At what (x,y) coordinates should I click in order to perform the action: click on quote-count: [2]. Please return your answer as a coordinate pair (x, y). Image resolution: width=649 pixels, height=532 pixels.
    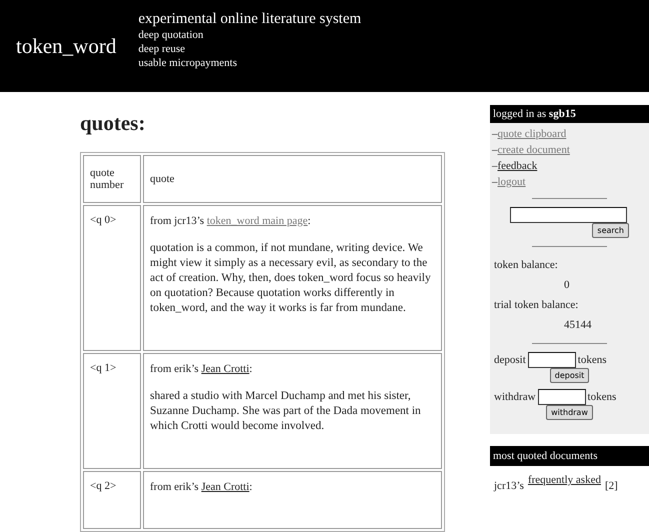
    Looking at the image, I should click on (611, 486).